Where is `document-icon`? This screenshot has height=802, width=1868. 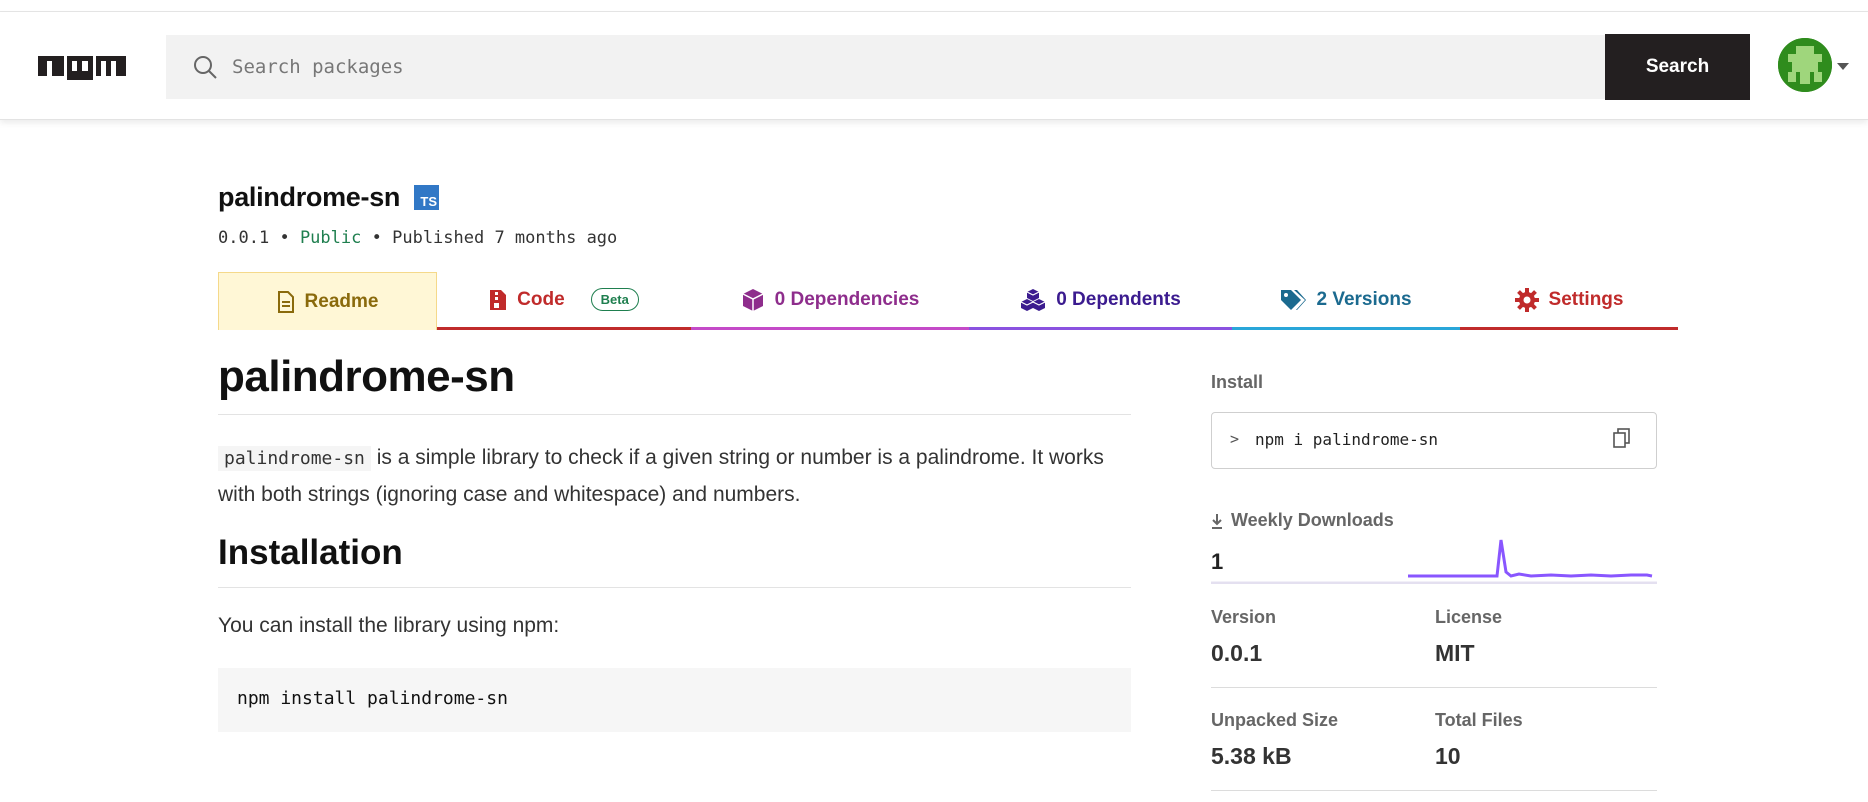 document-icon is located at coordinates (285, 301).